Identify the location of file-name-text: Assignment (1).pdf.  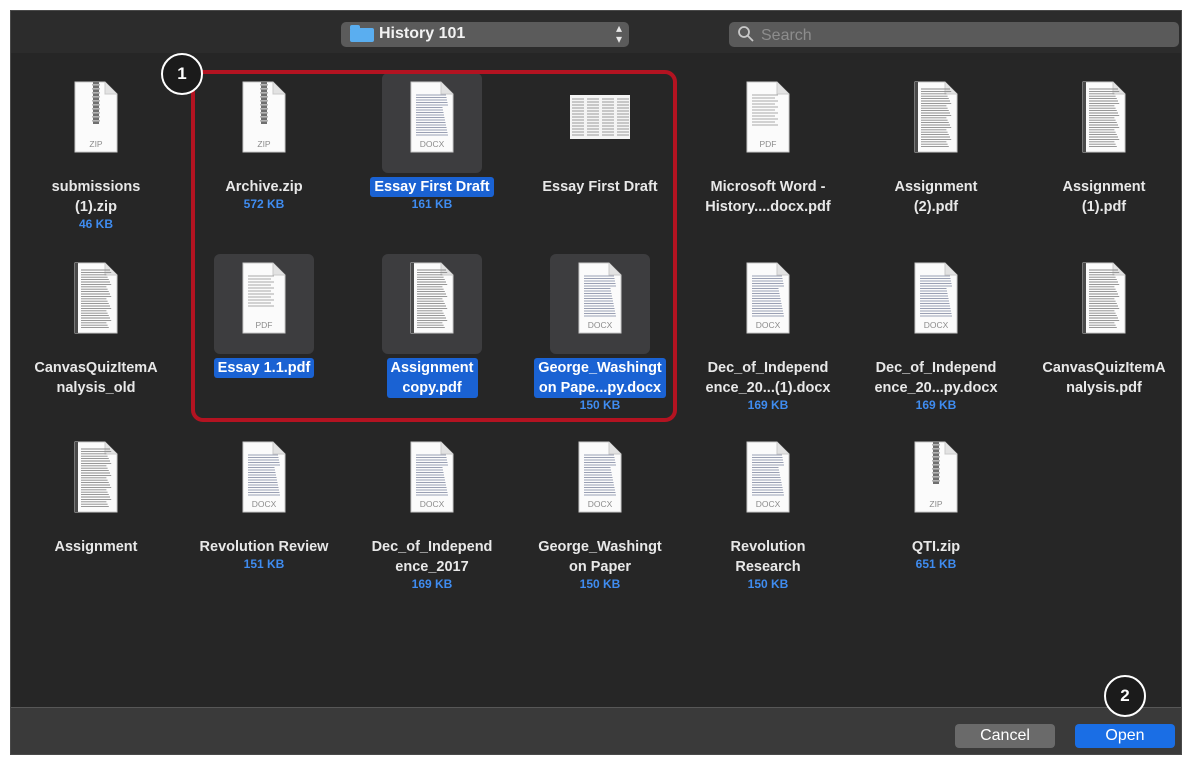
(1104, 197).